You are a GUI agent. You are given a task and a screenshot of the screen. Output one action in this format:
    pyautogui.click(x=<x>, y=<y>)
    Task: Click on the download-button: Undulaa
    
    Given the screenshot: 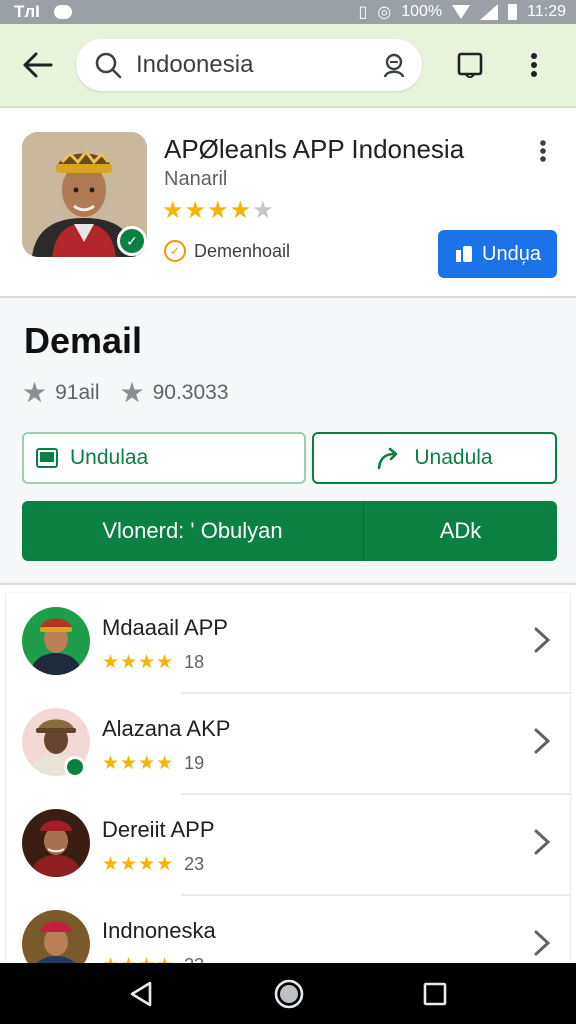 What is the action you would take?
    pyautogui.click(x=164, y=458)
    